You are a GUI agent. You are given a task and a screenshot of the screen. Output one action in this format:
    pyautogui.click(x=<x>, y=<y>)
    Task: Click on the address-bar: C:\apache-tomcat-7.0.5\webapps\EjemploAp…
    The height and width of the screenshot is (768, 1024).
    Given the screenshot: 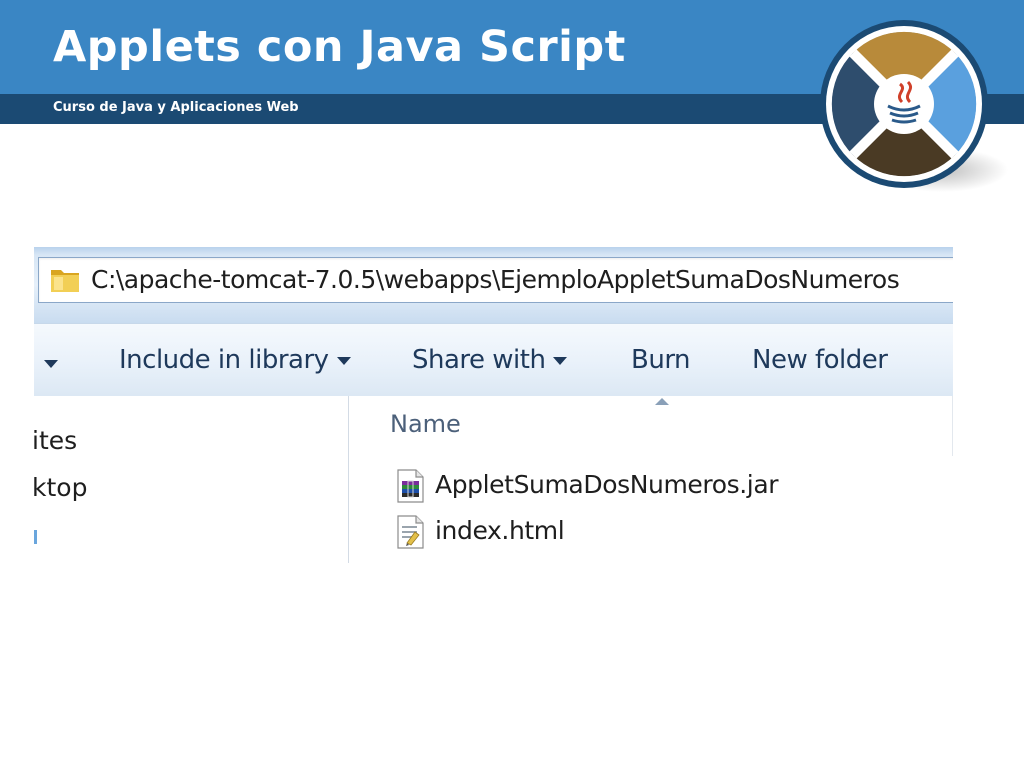 What is the action you would take?
    pyautogui.click(x=495, y=280)
    